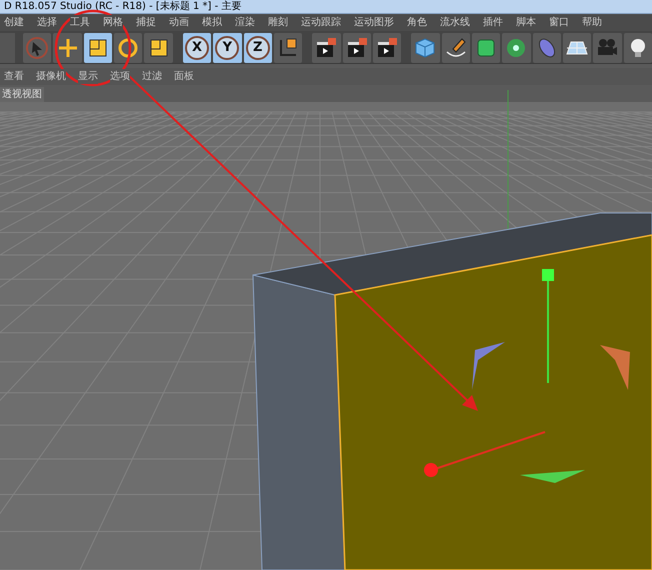 This screenshot has height=570, width=652. Describe the element at coordinates (120, 76) in the screenshot. I see `viewport-menu-item: 选项` at that location.